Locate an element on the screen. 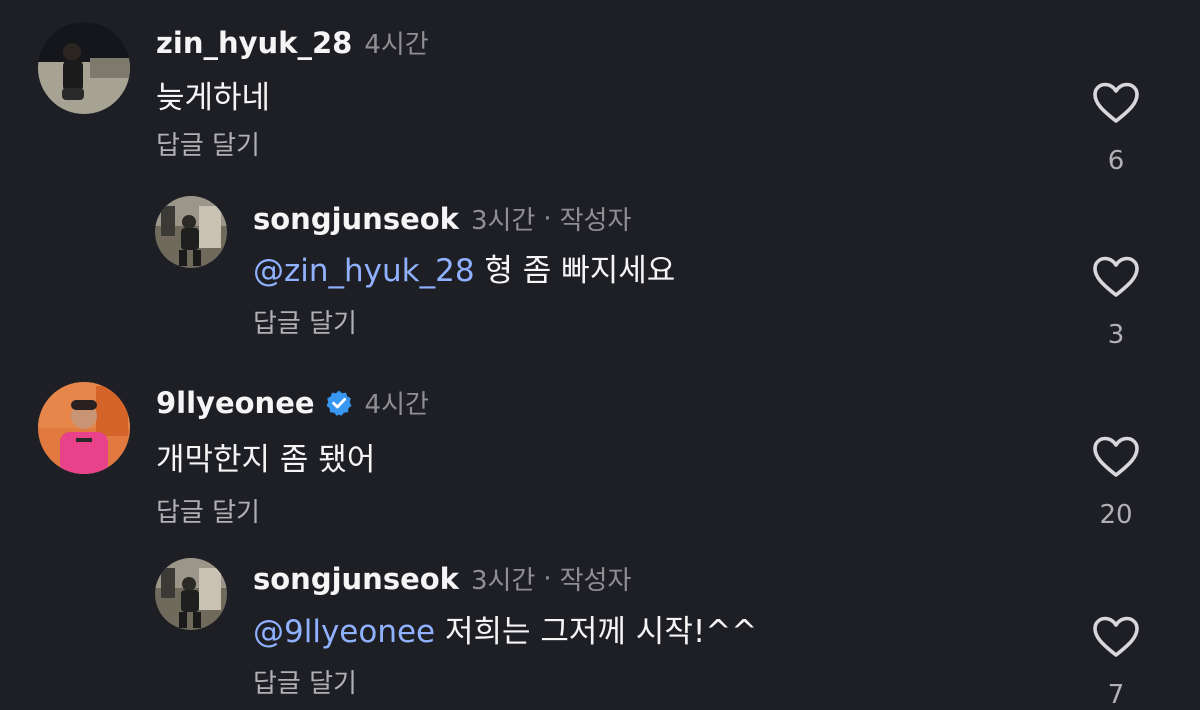  comment-header: zin_hyuk_28 4시간 is located at coordinates (292, 42).